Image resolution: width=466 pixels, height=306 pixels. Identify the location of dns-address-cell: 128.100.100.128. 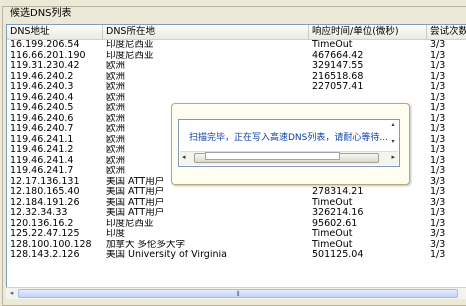
(51, 244).